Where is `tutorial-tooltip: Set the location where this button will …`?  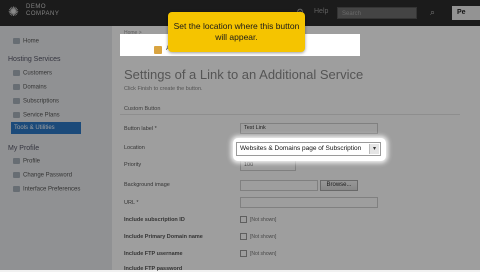
tutorial-tooltip: Set the location where this button will … is located at coordinates (236, 32).